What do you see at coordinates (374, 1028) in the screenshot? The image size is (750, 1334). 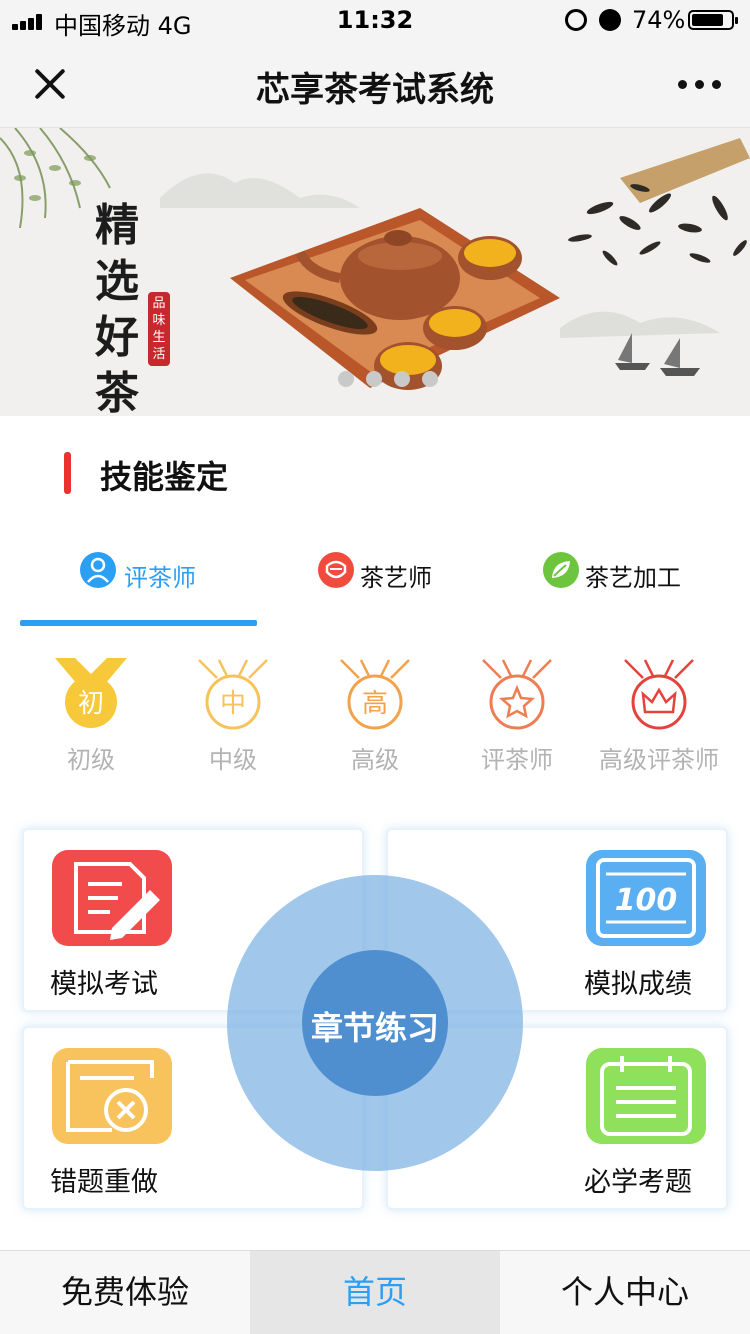 I see `chapter-practice-label: 章节练习` at bounding box center [374, 1028].